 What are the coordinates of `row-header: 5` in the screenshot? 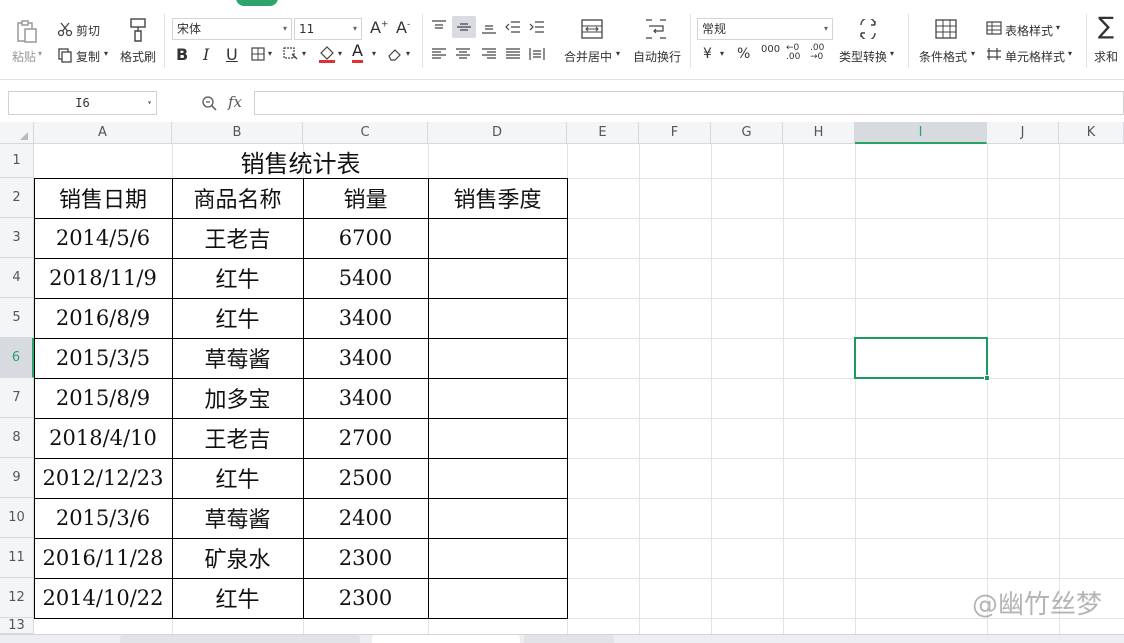 It's located at (17, 318).